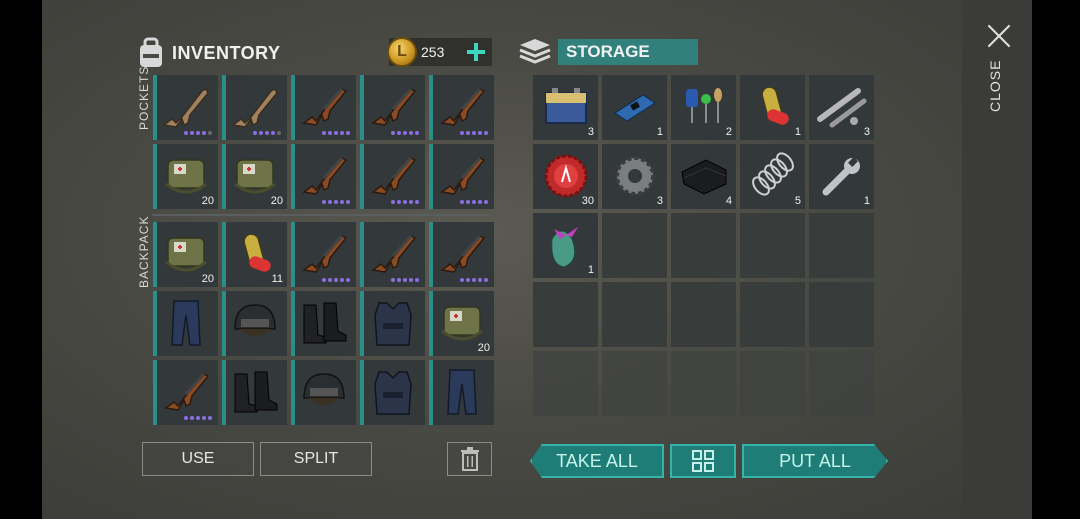 This screenshot has width=1080, height=519. I want to click on circuit-board-icon, so click(635, 107).